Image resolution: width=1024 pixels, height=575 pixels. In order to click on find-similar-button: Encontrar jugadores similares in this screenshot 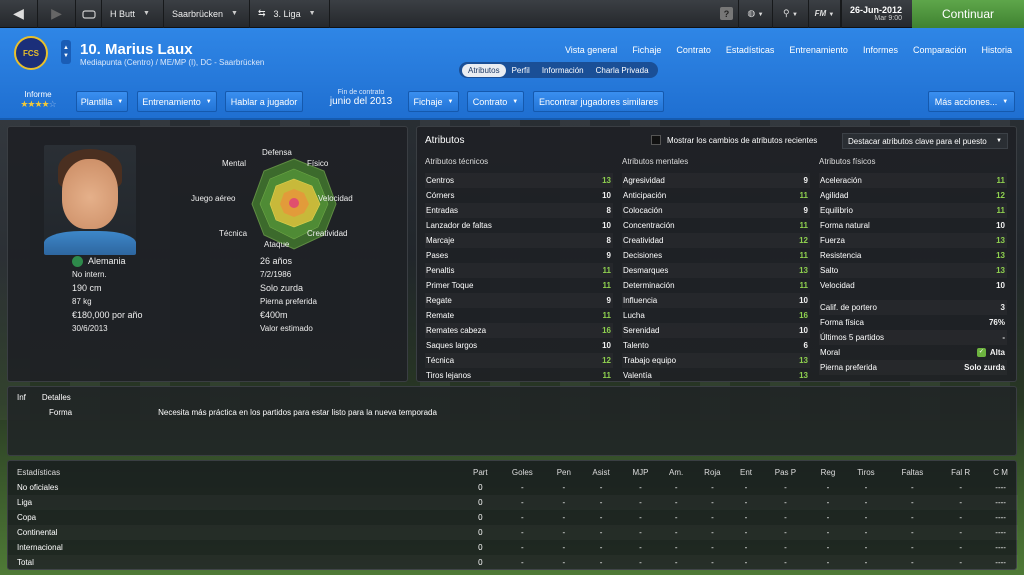, I will do `click(598, 101)`.